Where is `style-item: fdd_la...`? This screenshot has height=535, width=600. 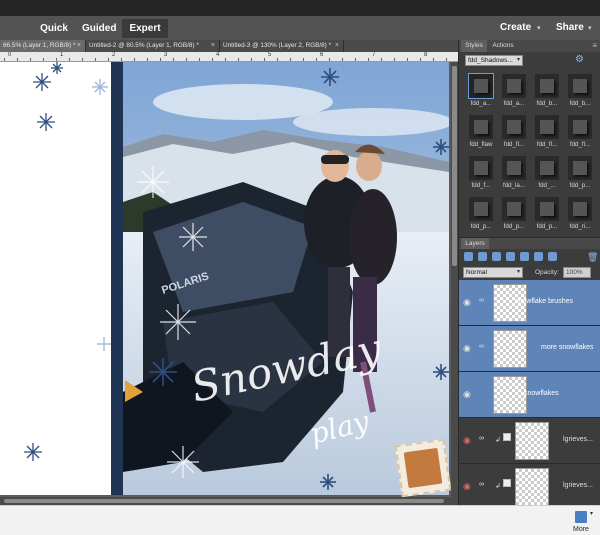 style-item: fdd_la... is located at coordinates (514, 174).